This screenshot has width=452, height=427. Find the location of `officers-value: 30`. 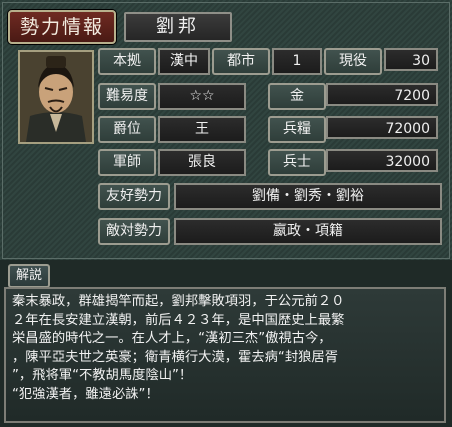

officers-value: 30 is located at coordinates (411, 59).